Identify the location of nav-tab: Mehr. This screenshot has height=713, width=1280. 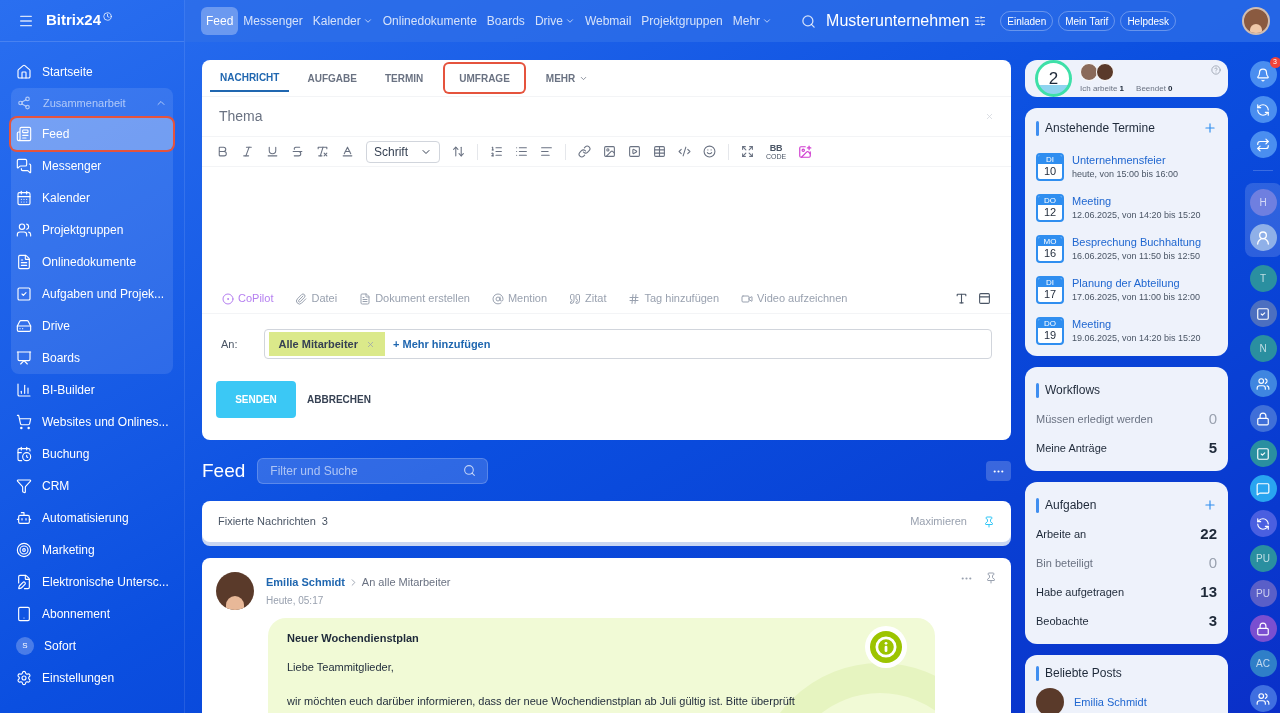
(752, 21).